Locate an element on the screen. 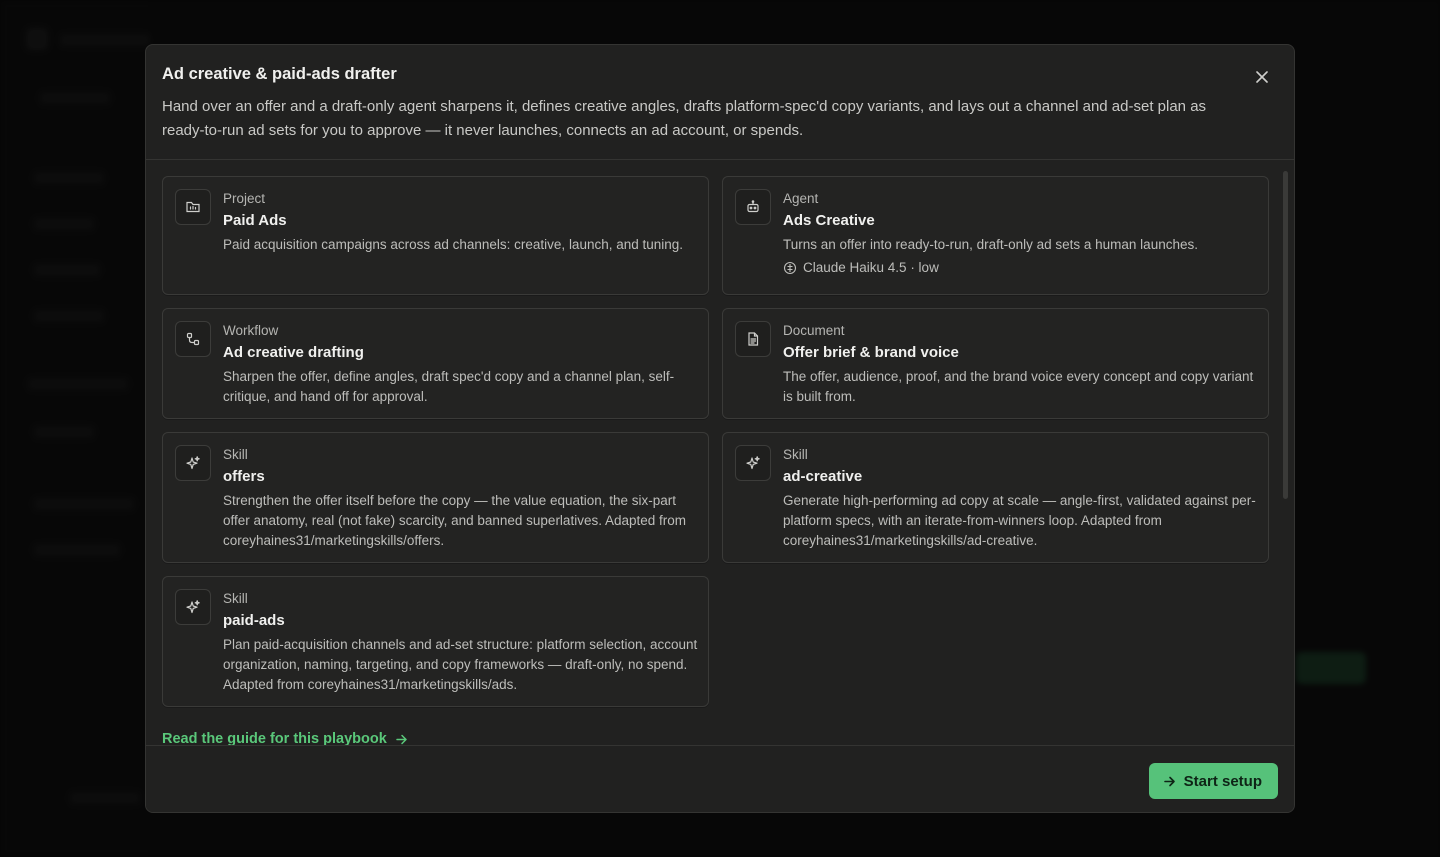 The height and width of the screenshot is (857, 1440). robot-icon is located at coordinates (753, 206).